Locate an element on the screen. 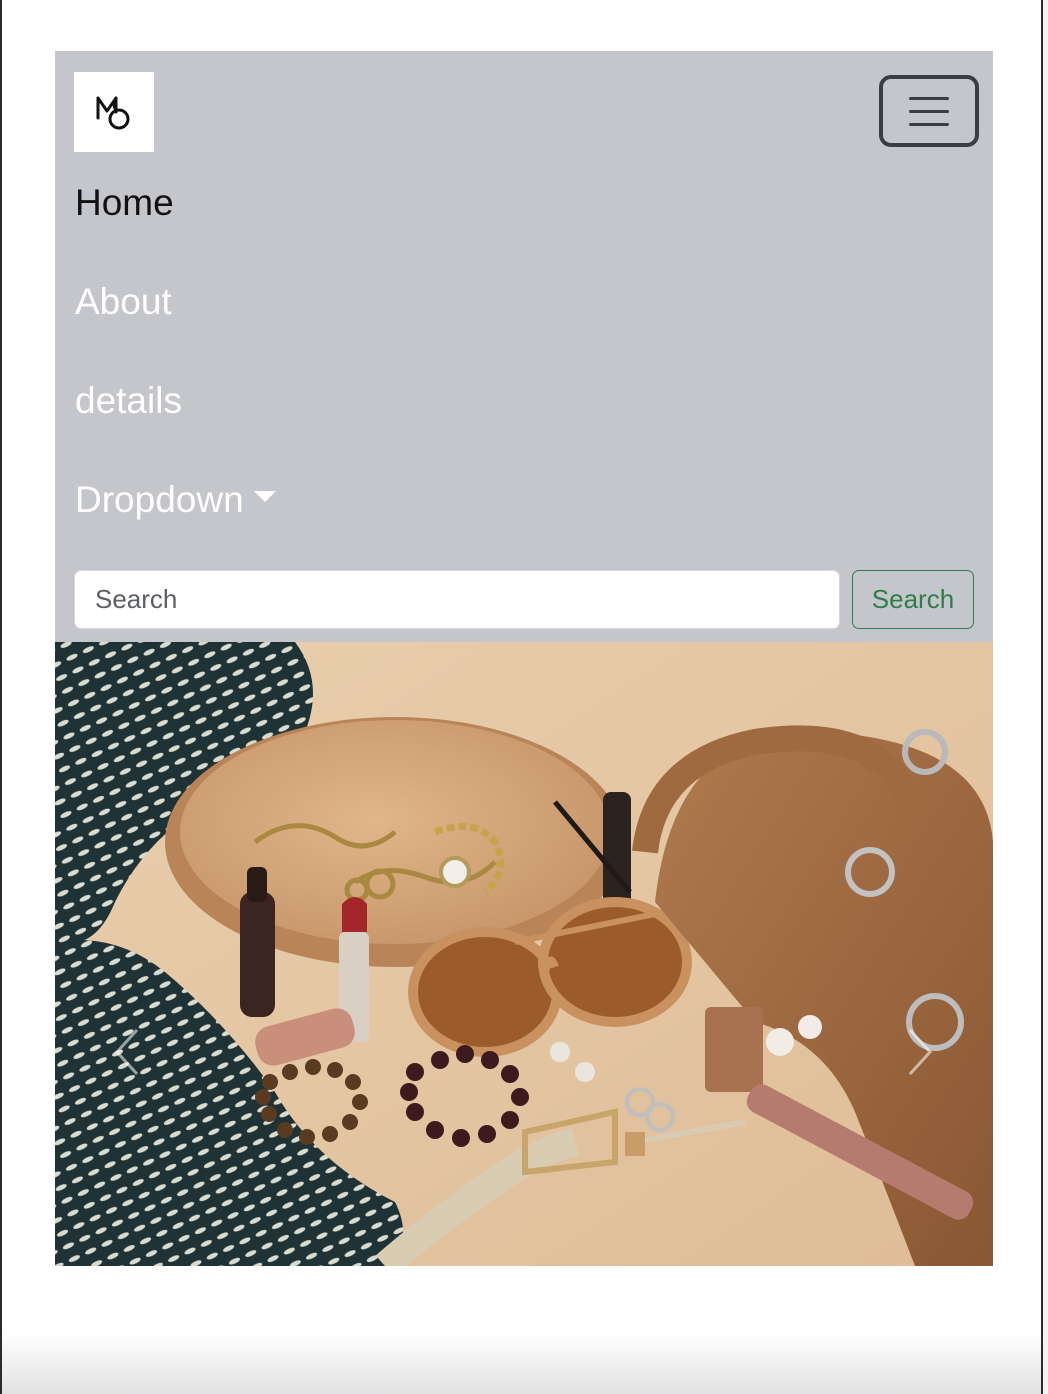  nav-link-home: Home is located at coordinates (124, 203).